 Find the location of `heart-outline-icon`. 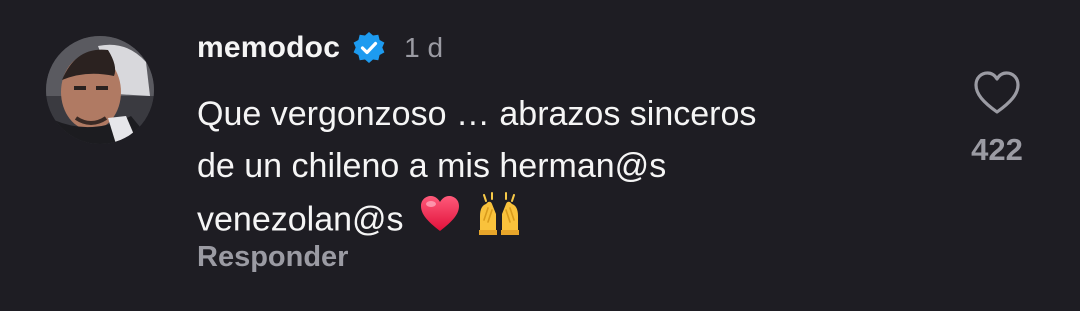

heart-outline-icon is located at coordinates (997, 93).